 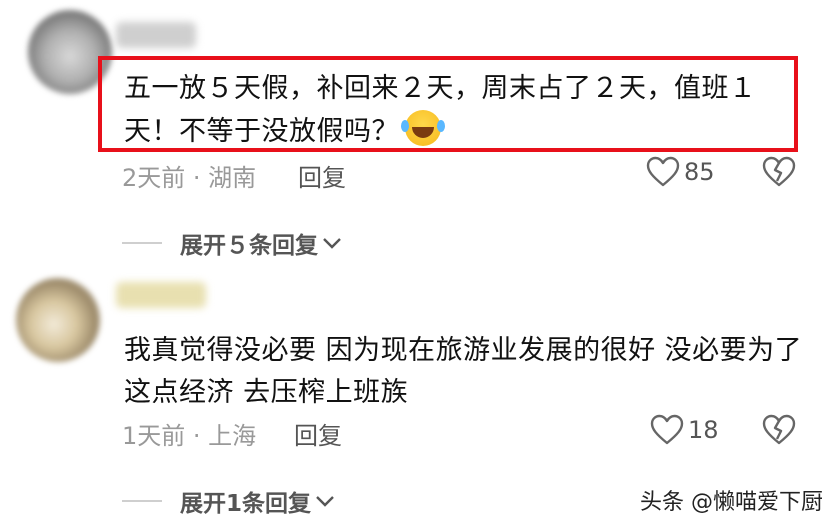 I want to click on comment-text: 我真觉得没必要 因为现在旅游业发展的很好 没必要为了这点经济 去压榨上班族, so click(x=463, y=371).